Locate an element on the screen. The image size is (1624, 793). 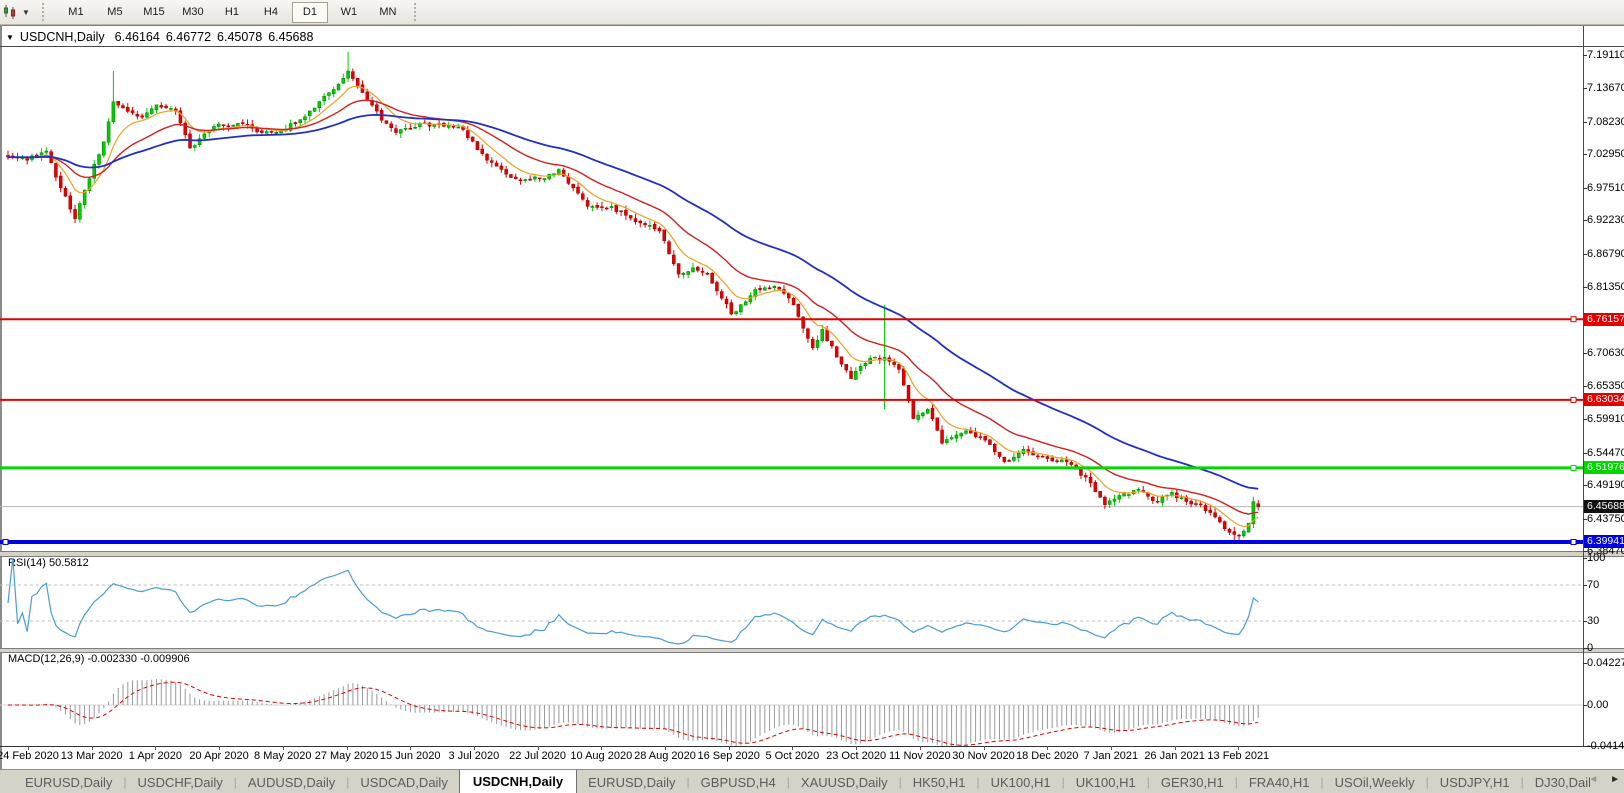
timeframe-button-d1: D1 is located at coordinates (309, 12).